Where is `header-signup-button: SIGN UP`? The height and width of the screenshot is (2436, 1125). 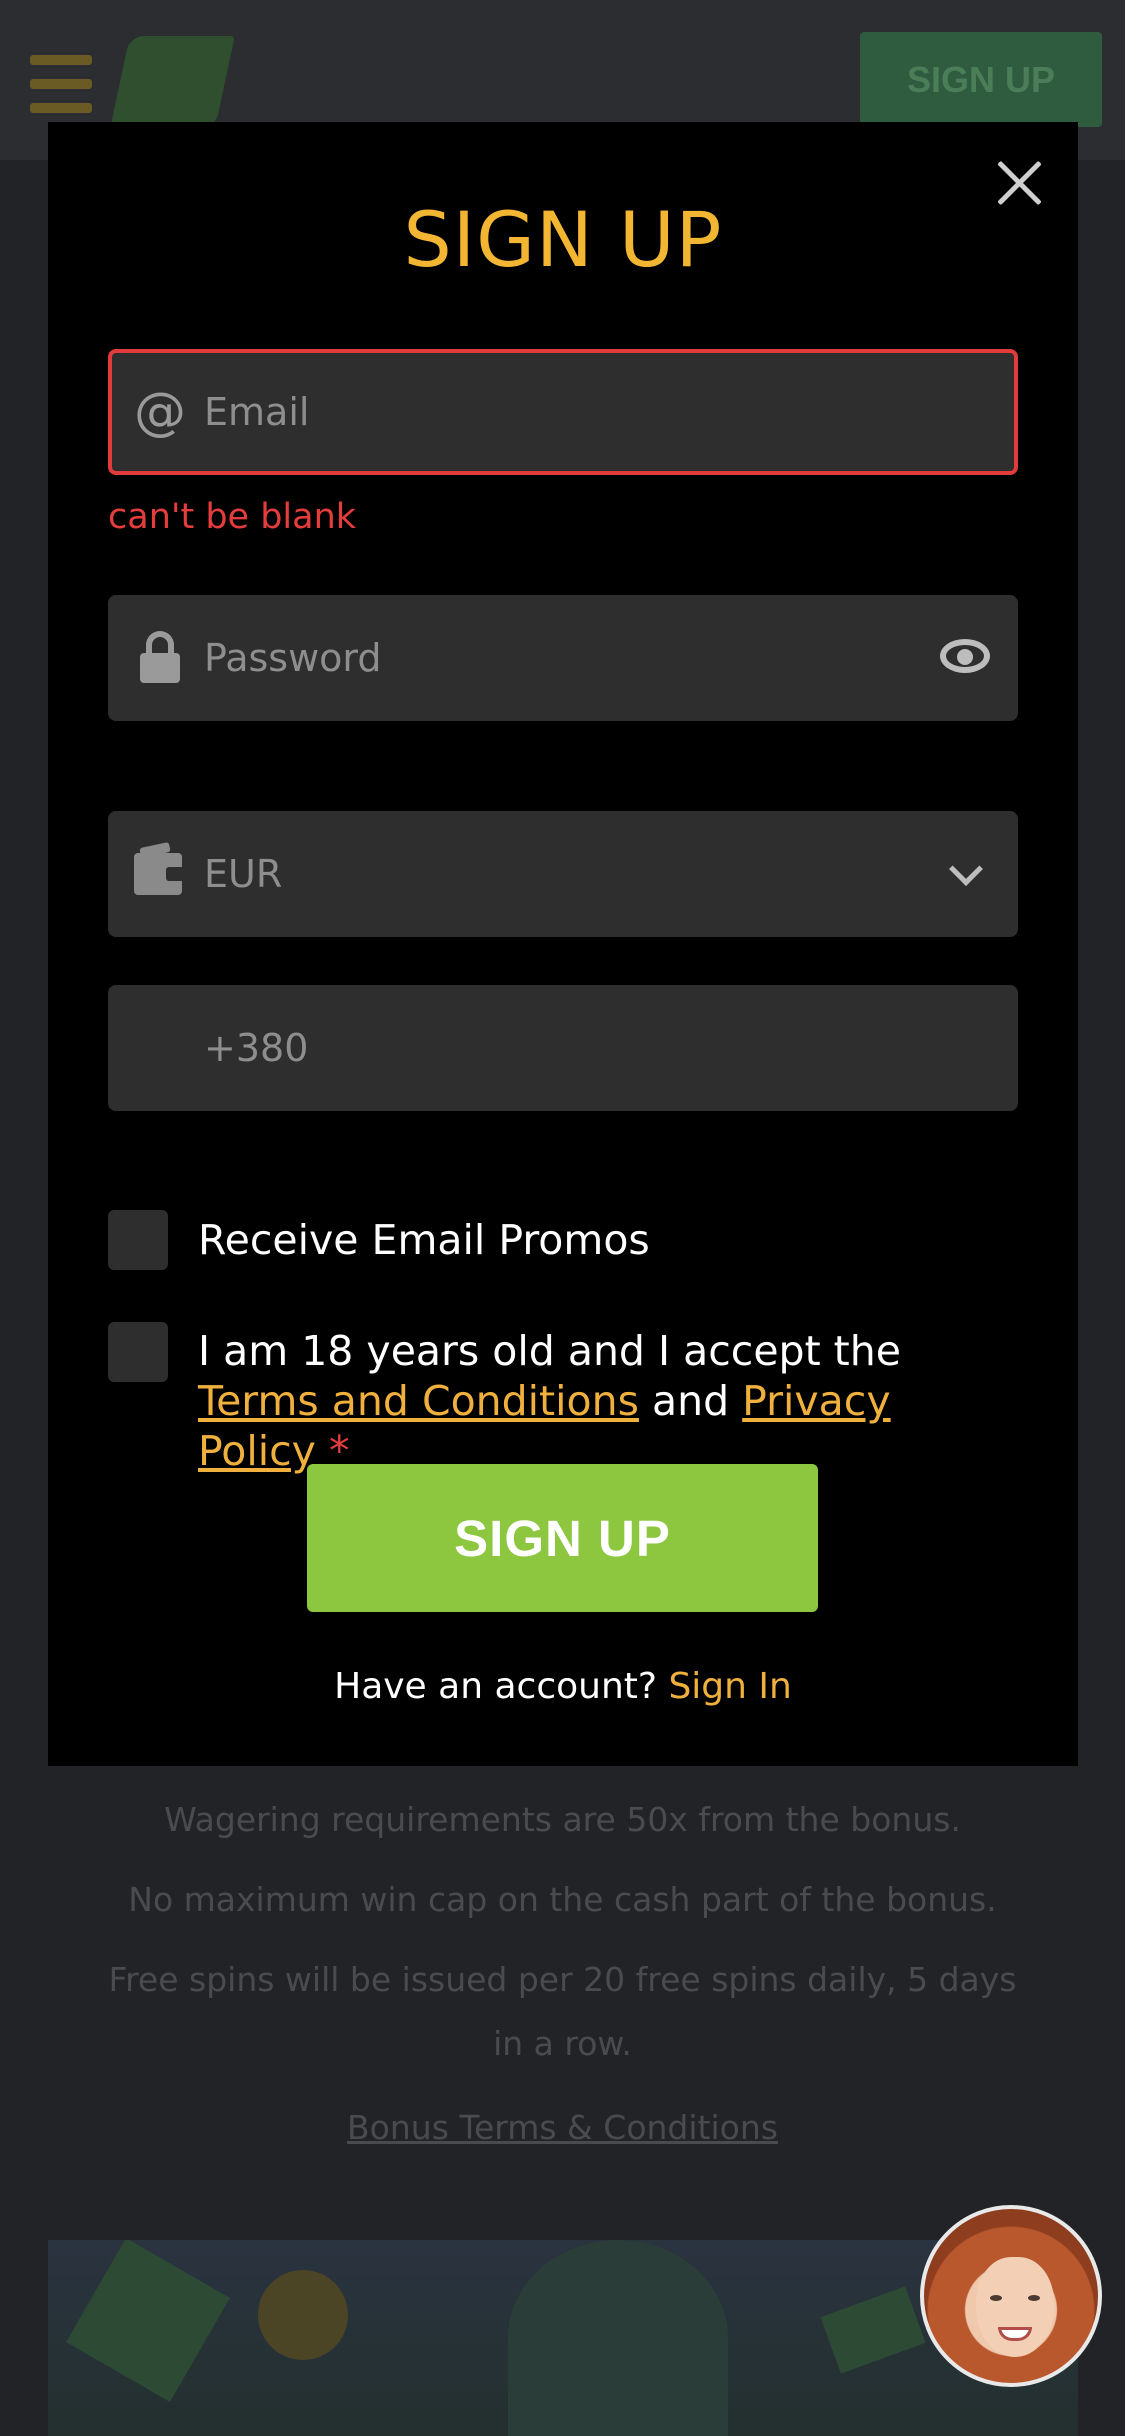
header-signup-button: SIGN UP is located at coordinates (981, 79).